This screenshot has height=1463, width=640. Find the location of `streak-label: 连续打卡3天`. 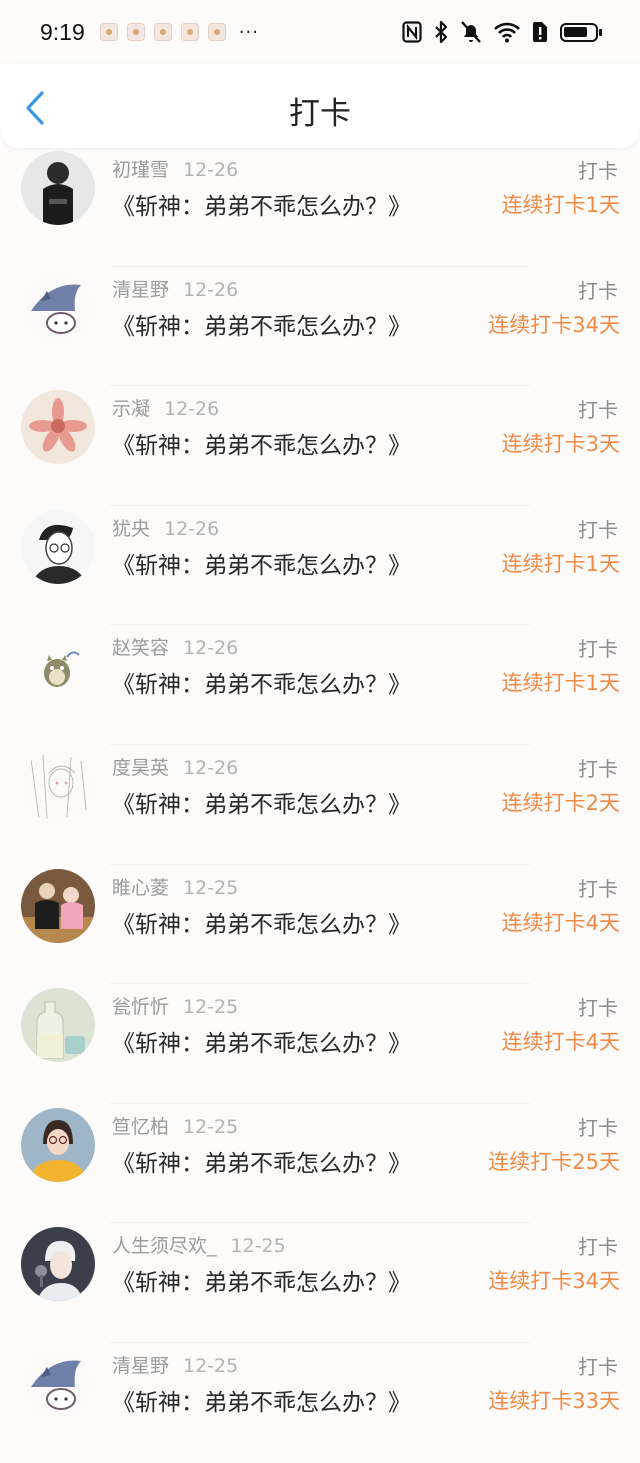

streak-label: 连续打卡3天 is located at coordinates (560, 444).